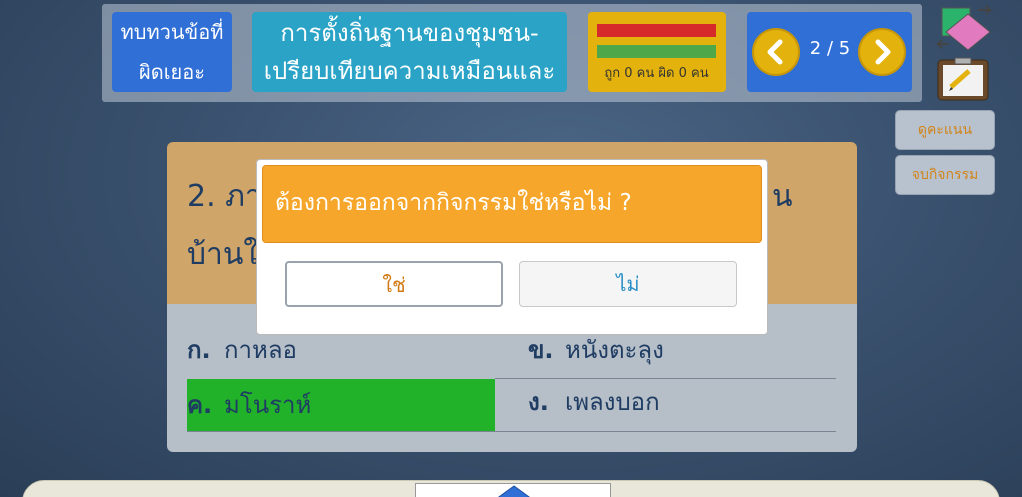 This screenshot has width=1022, height=497. I want to click on option-text: กาหลอ, so click(260, 350).